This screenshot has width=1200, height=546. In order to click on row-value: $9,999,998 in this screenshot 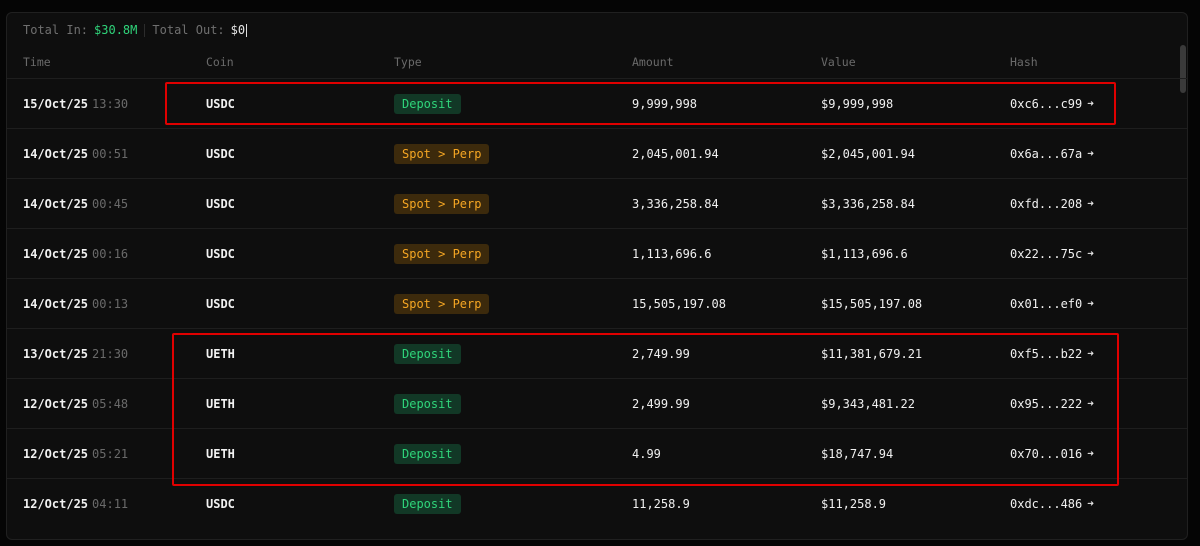, I will do `click(857, 103)`.